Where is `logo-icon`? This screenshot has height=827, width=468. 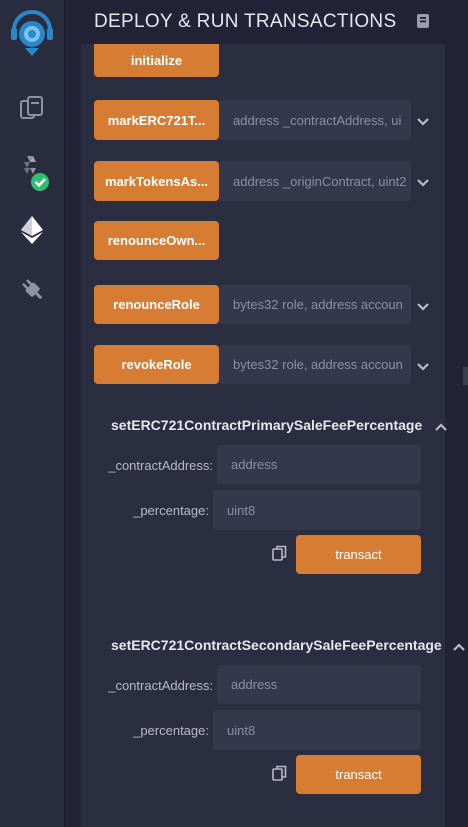 logo-icon is located at coordinates (32, 34).